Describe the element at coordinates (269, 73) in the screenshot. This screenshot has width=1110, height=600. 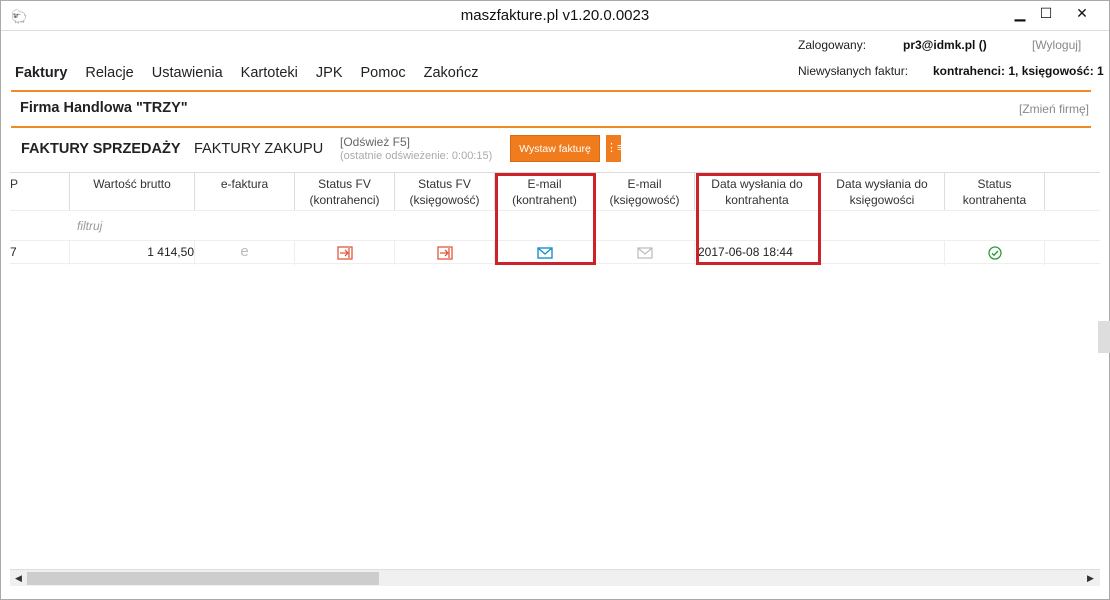
I see `menu-item-kartoteki: Kartoteki` at that location.